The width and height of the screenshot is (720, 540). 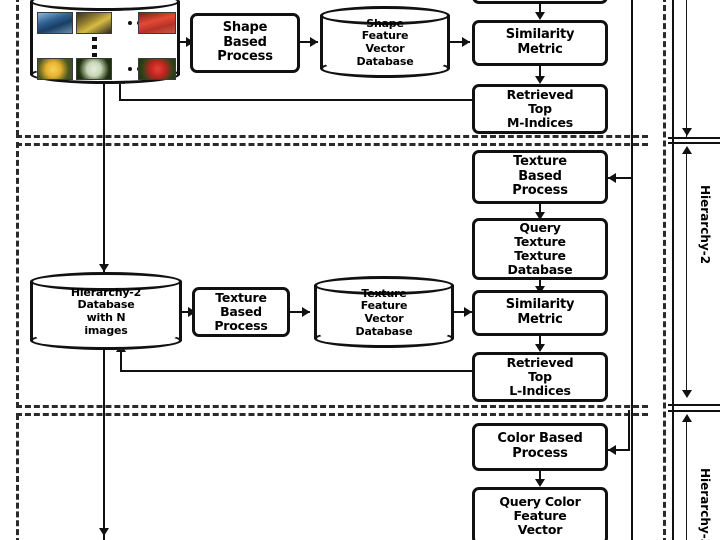 What do you see at coordinates (94, 23) in the screenshot?
I see `yellow-vehicle-thumbnail` at bounding box center [94, 23].